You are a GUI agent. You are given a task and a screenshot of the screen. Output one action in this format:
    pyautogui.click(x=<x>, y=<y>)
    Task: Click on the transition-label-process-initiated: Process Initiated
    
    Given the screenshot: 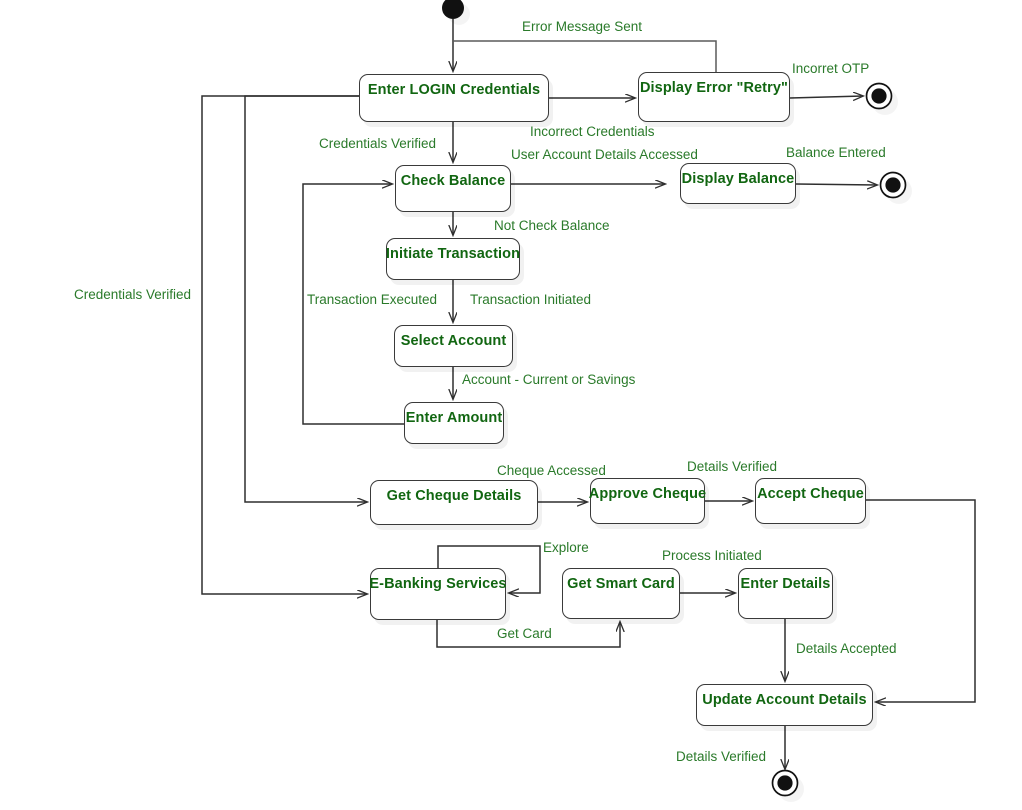 What is the action you would take?
    pyautogui.click(x=712, y=555)
    